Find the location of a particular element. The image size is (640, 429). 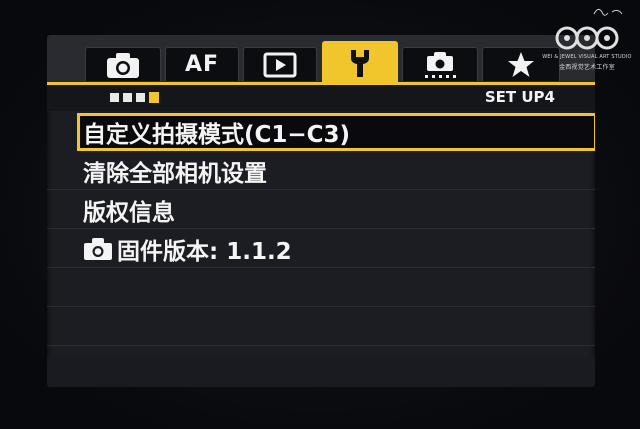

page-indicator-dot-current is located at coordinates (154, 97).